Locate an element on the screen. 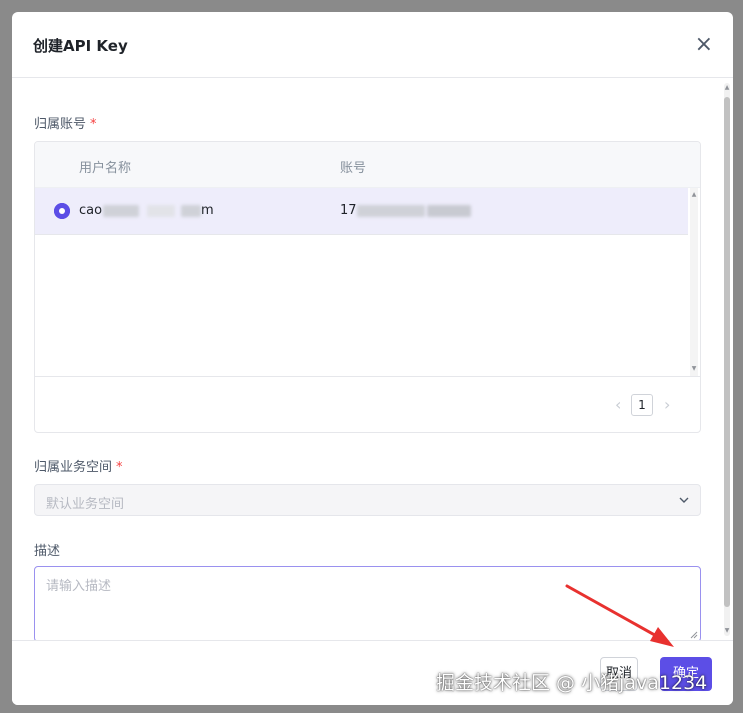 Image resolution: width=743 pixels, height=713 pixels. description-placeholder: 请输入描述 is located at coordinates (79, 586).